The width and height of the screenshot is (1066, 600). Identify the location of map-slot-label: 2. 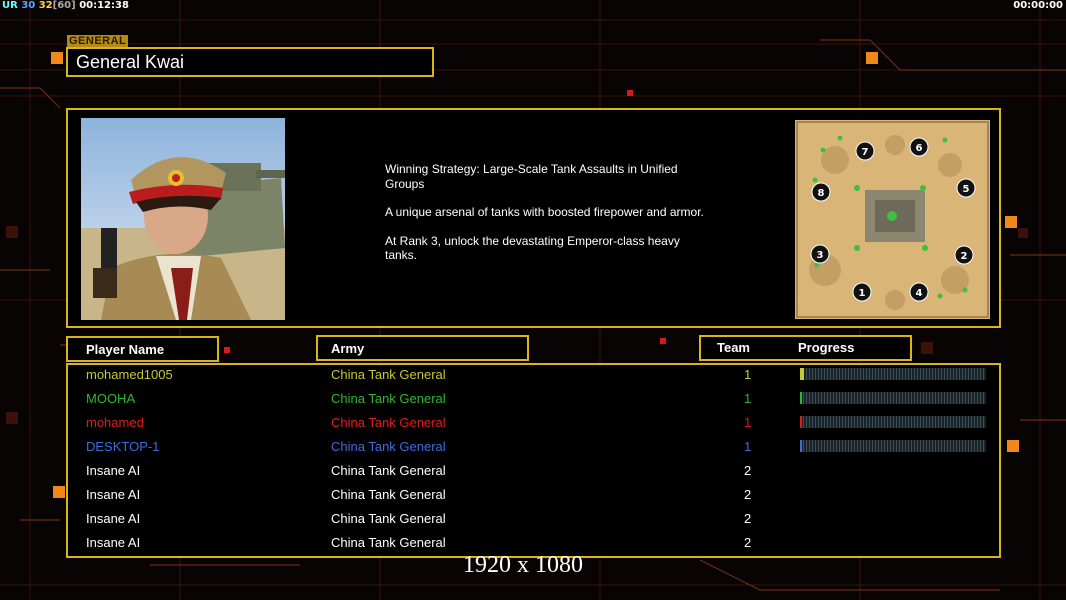
(964, 256).